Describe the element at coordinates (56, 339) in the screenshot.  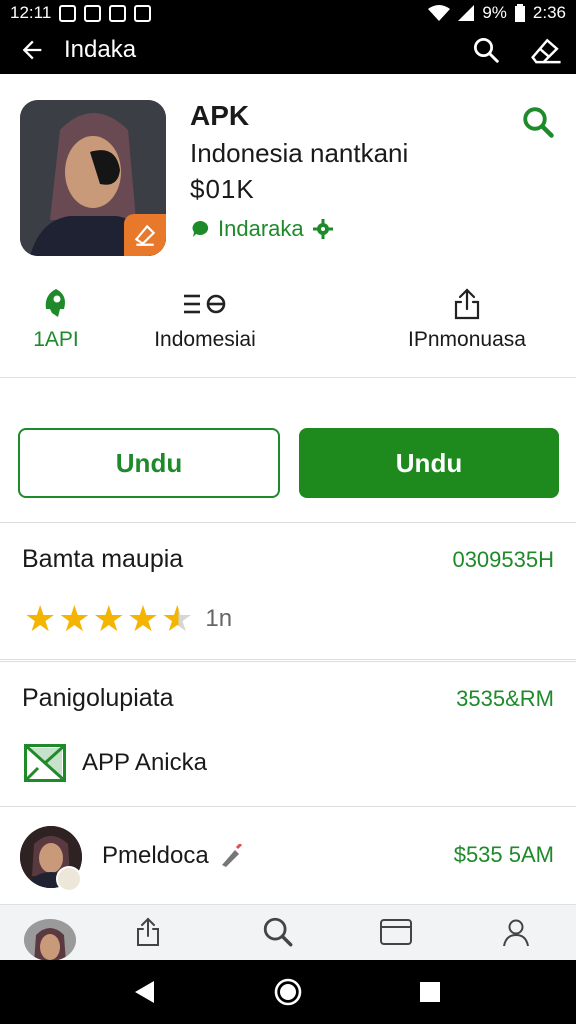
I see `info-label-api: 1API` at that location.